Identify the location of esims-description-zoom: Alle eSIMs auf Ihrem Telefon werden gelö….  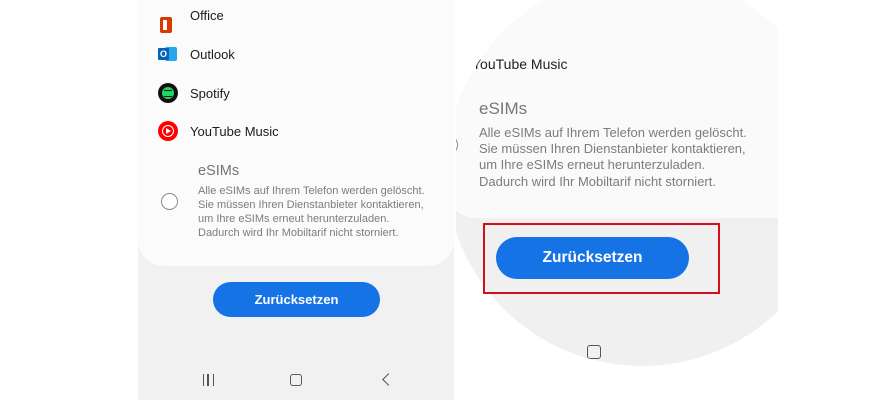
(613, 157).